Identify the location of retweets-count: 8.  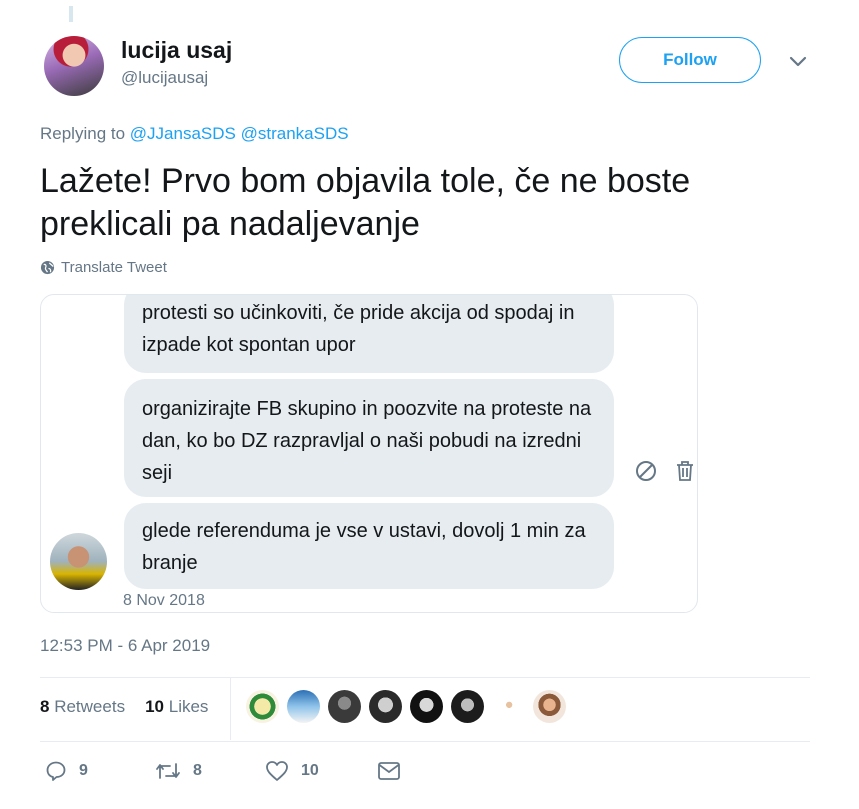
(45, 706).